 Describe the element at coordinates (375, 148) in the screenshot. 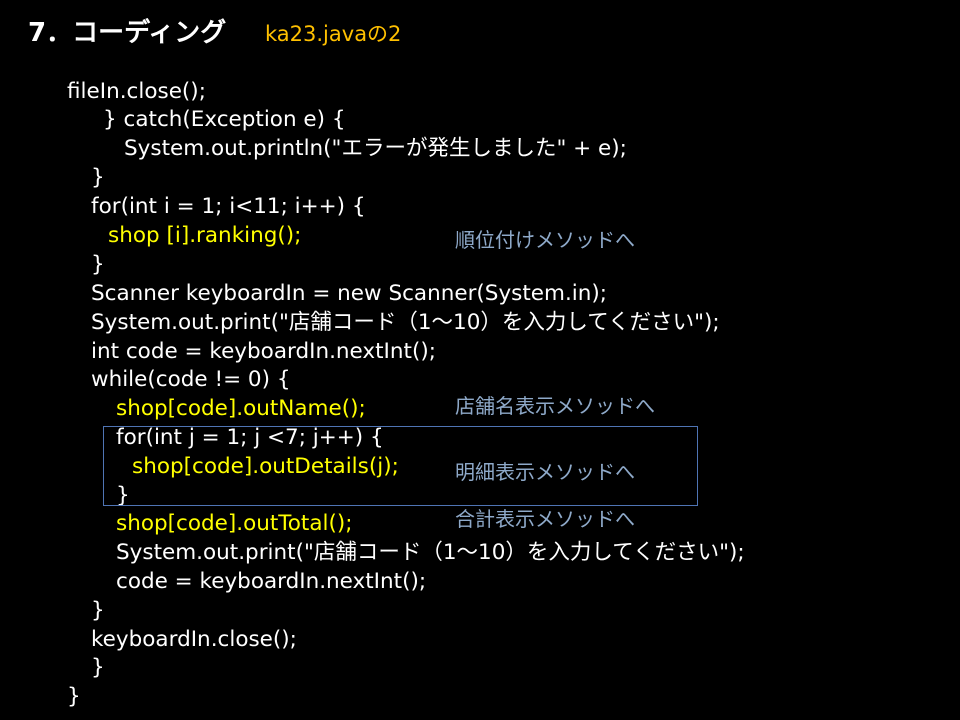

I see `code-line: System.out.println("エラーが発生しました" + e);` at that location.